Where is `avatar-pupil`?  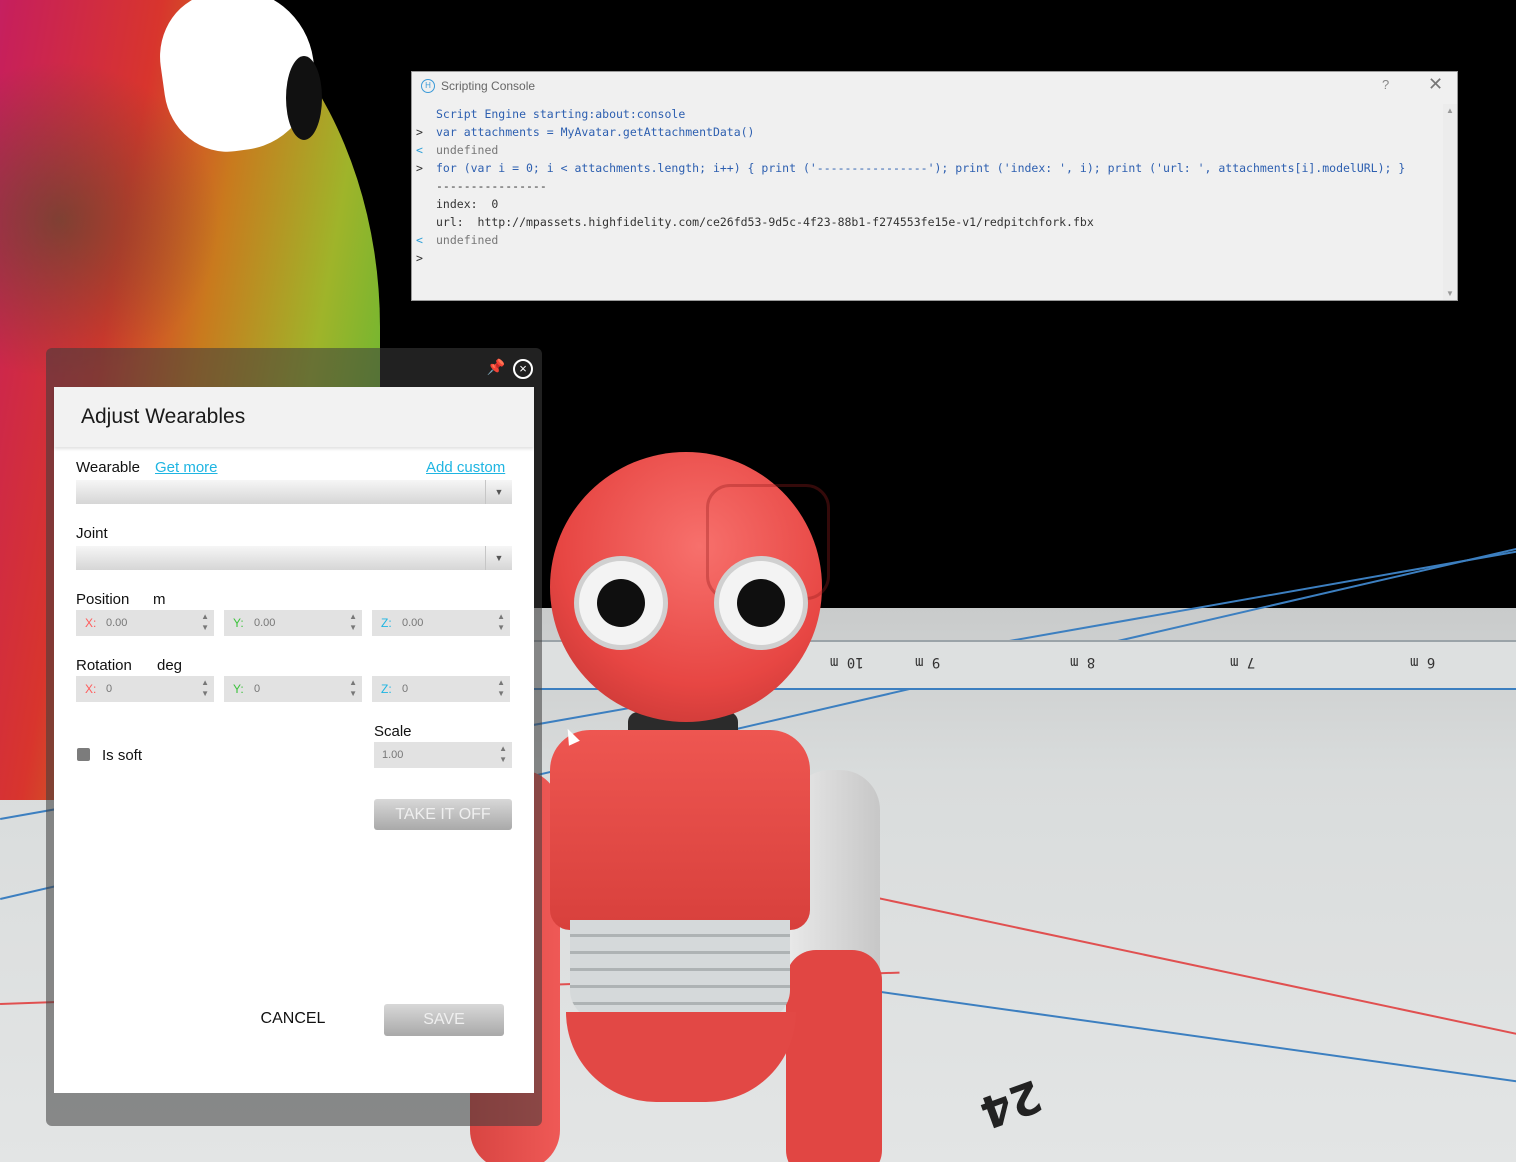 avatar-pupil is located at coordinates (304, 98).